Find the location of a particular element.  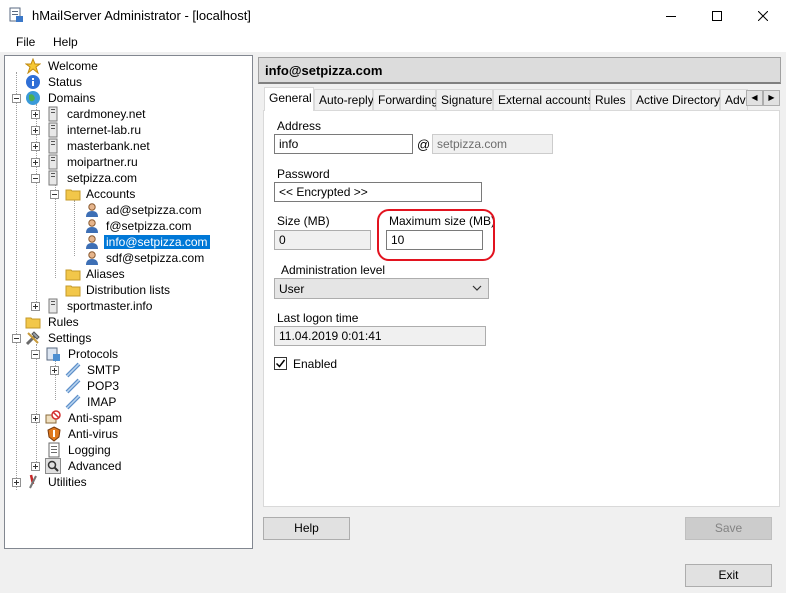

tree-label: IMAP is located at coordinates (102, 402).